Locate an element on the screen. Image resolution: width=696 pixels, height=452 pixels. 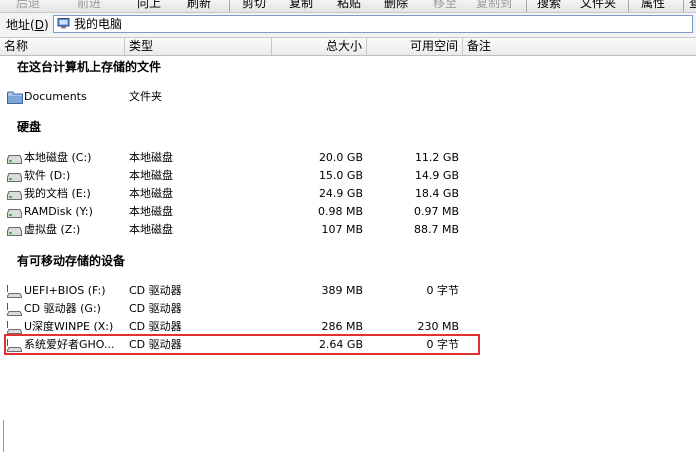
list-item: CD 驱动器 (G:) CD 驱动器 is located at coordinates (348, 309).